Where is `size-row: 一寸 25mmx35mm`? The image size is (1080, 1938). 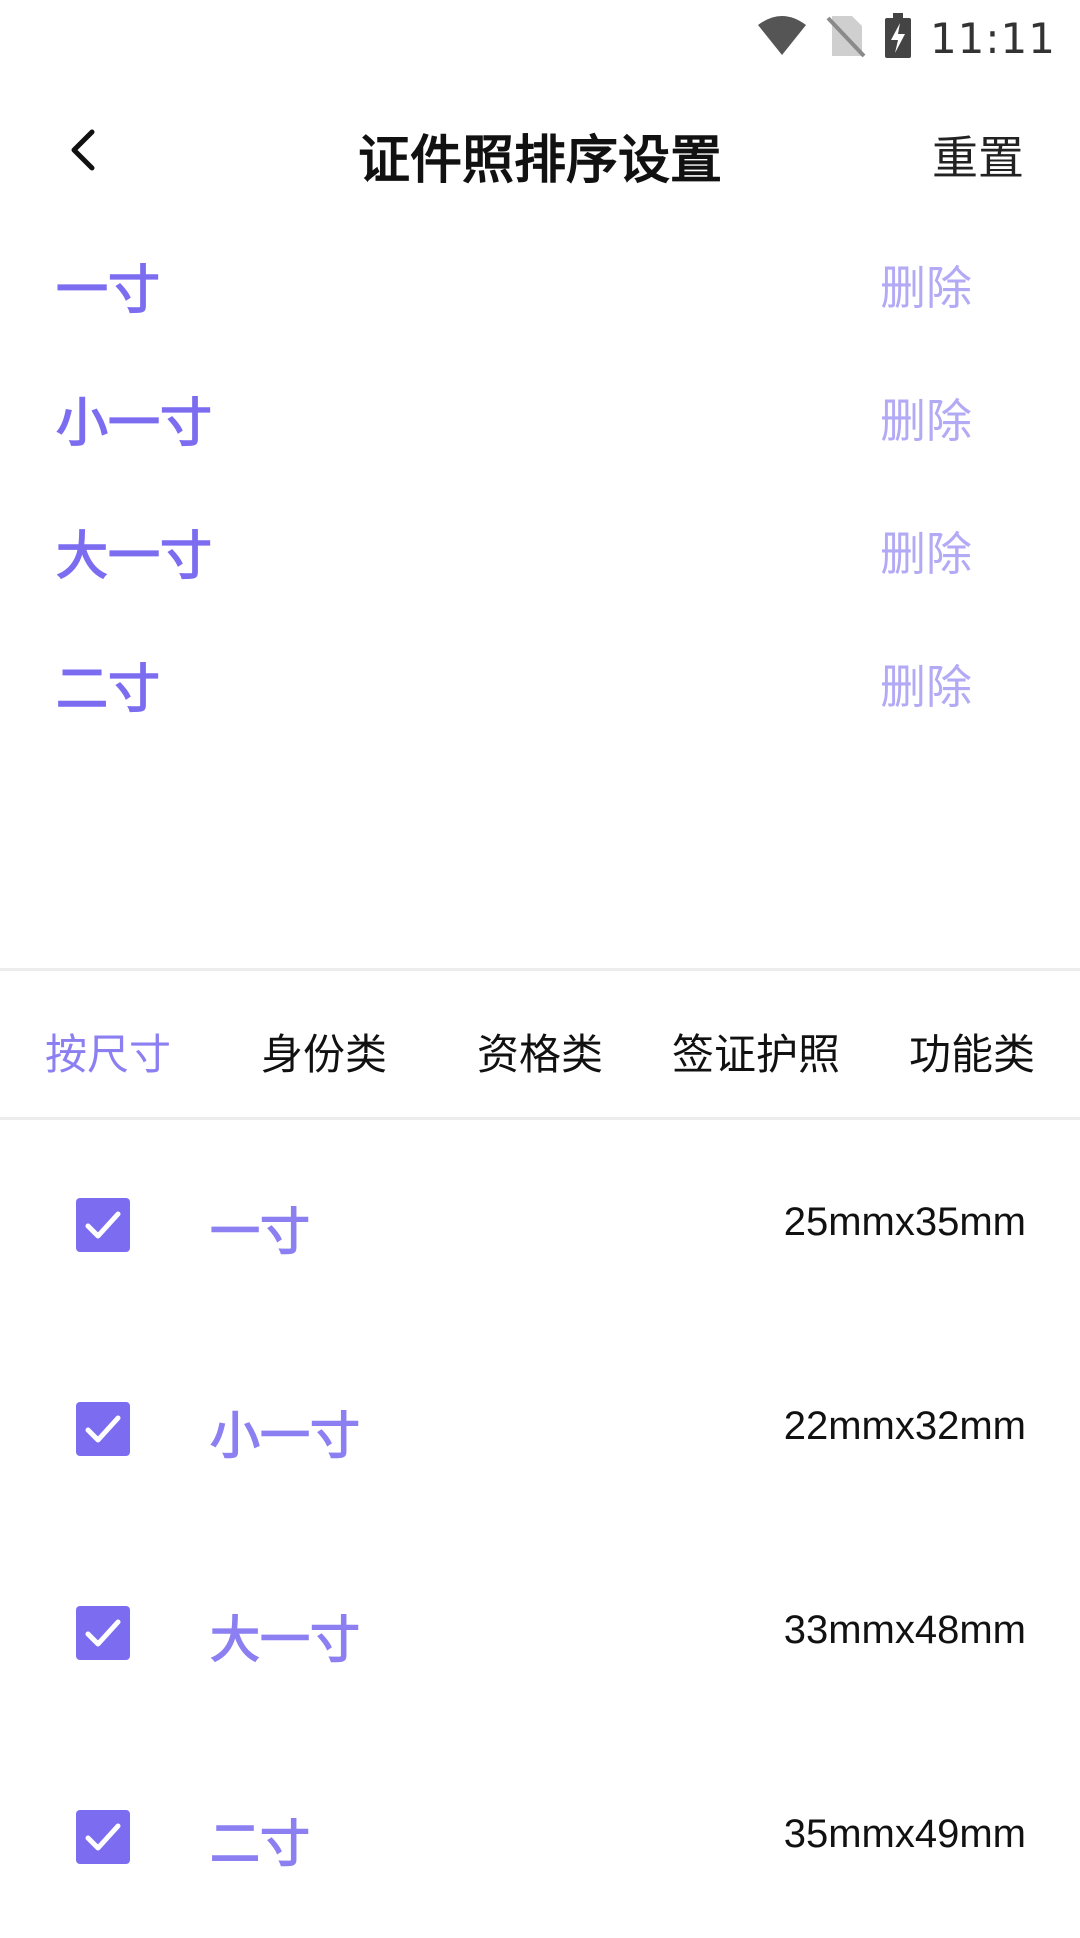
size-row: 一寸 25mmx35mm is located at coordinates (540, 1224).